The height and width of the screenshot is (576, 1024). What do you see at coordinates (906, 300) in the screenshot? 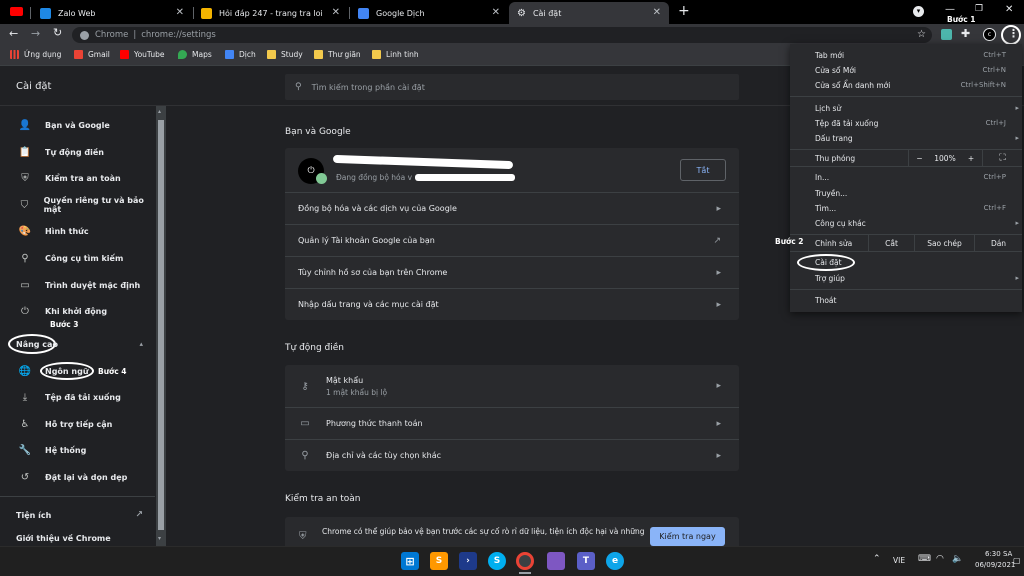
I see `menu-item-exit: Thoát` at bounding box center [906, 300].